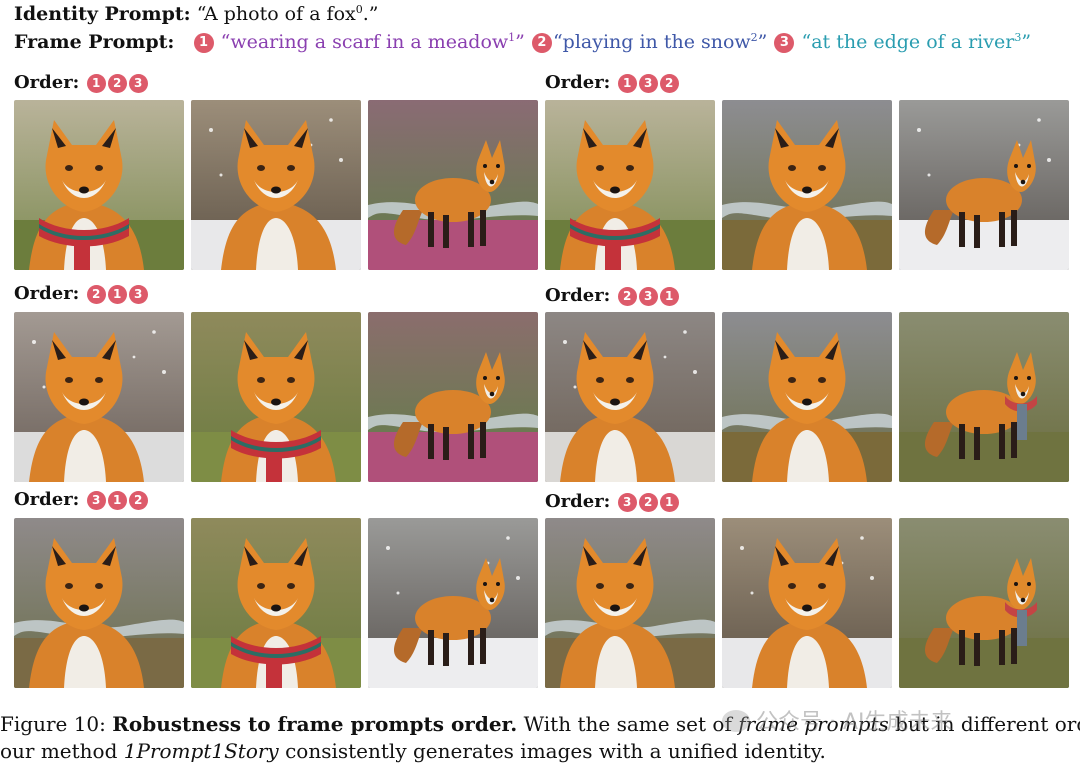 The image size is (1080, 767). I want to click on order-label-group-6: Order: 321, so click(612, 501).